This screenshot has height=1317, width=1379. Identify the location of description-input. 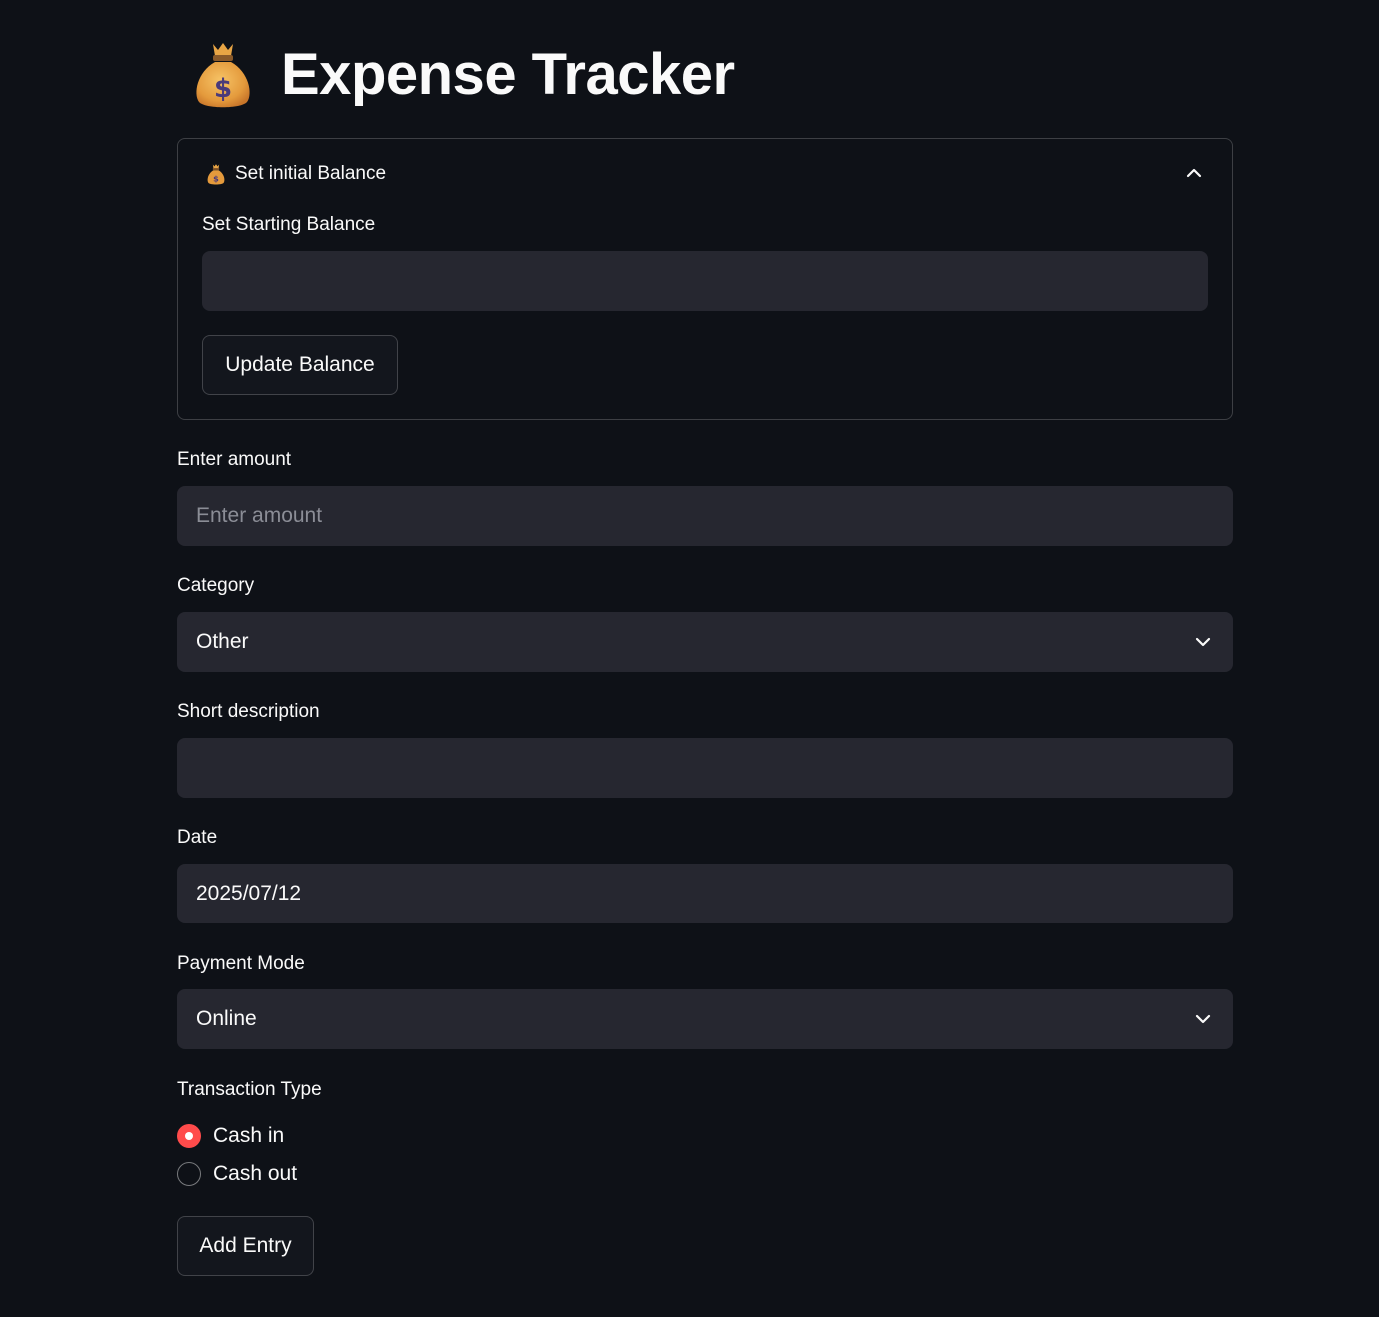
(705, 768).